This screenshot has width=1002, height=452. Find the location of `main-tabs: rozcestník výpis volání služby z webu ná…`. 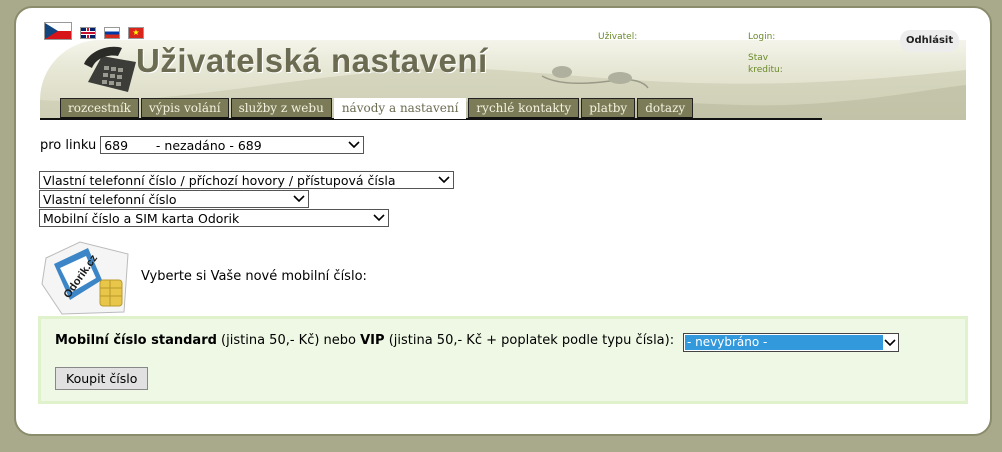

main-tabs: rozcestník výpis volání služby z webu ná… is located at coordinates (377, 108).